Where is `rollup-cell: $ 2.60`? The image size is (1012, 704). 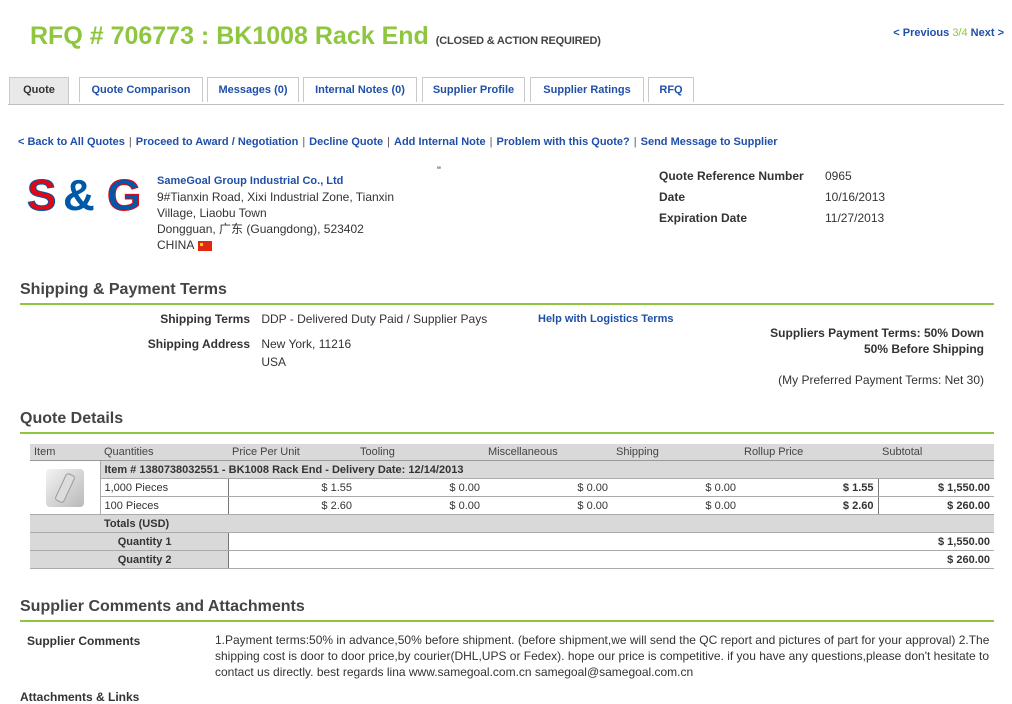 rollup-cell: $ 2.60 is located at coordinates (809, 505).